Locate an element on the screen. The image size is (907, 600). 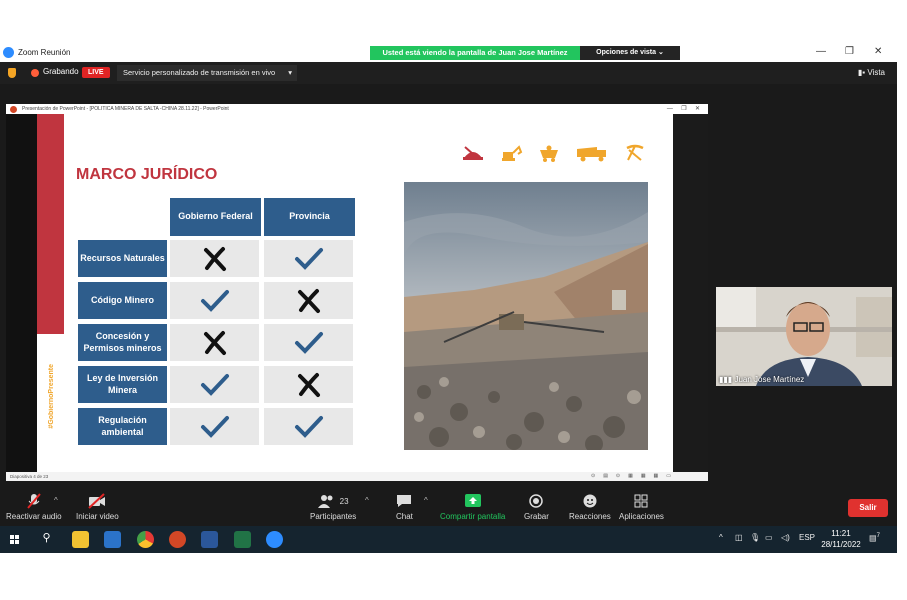
chat-button: Chat is located at coordinates (404, 506).